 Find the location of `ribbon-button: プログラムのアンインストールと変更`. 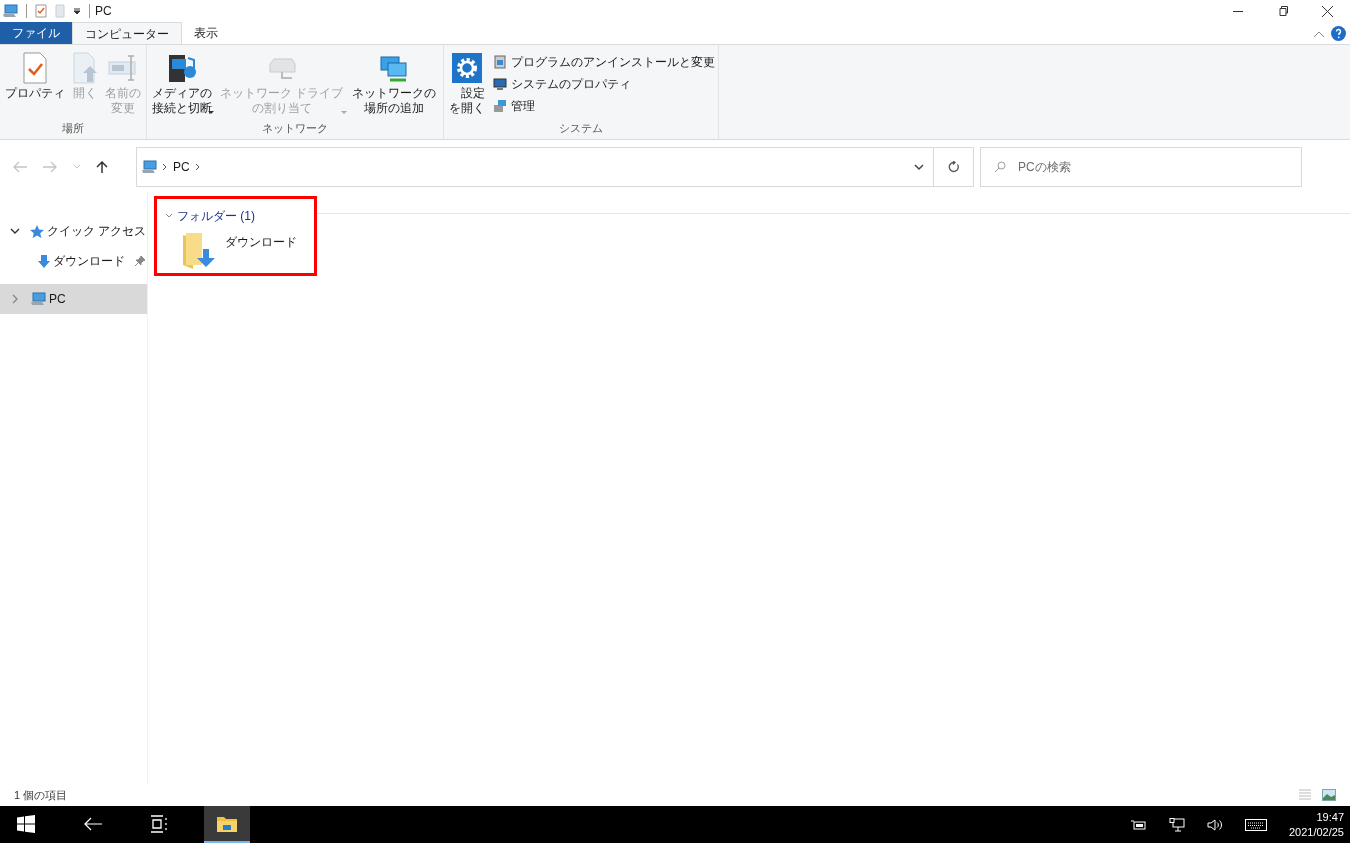

ribbon-button: プログラムのアンインストールと変更 is located at coordinates (603, 62).